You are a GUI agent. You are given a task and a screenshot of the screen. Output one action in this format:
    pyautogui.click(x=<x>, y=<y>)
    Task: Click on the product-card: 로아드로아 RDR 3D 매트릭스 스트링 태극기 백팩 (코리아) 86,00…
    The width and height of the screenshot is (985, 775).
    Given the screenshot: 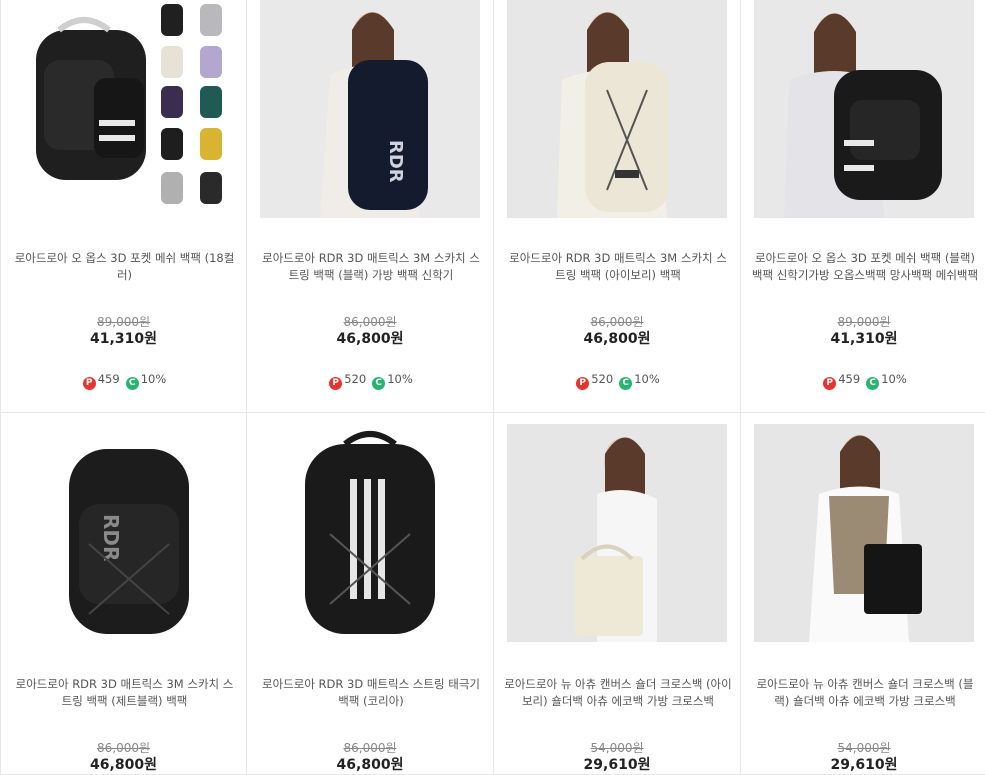 What is the action you would take?
    pyautogui.click(x=370, y=594)
    